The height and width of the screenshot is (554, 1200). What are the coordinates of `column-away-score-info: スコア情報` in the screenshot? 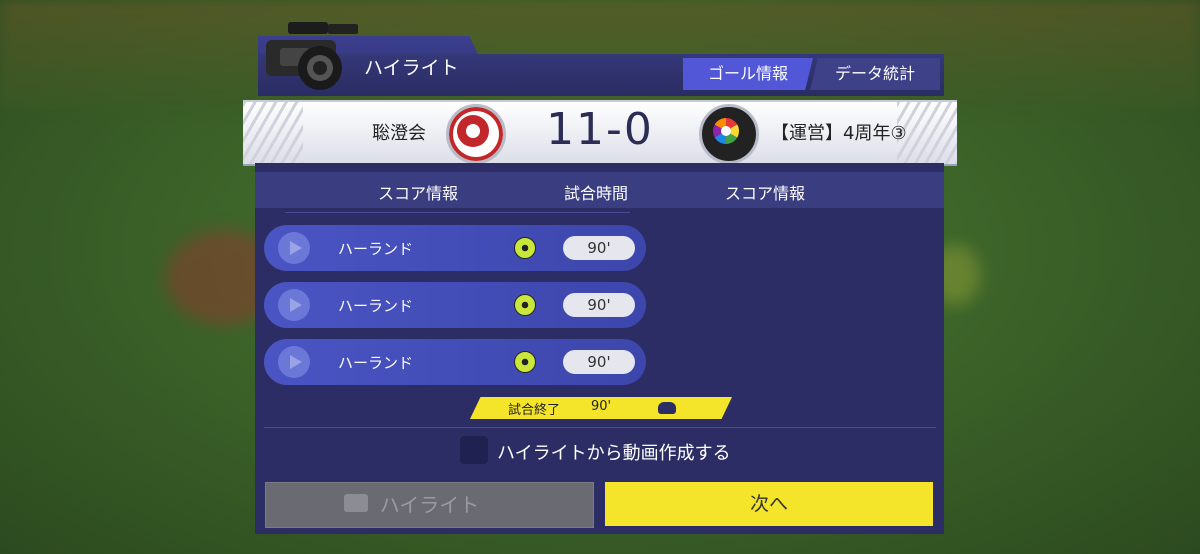 It's located at (765, 193).